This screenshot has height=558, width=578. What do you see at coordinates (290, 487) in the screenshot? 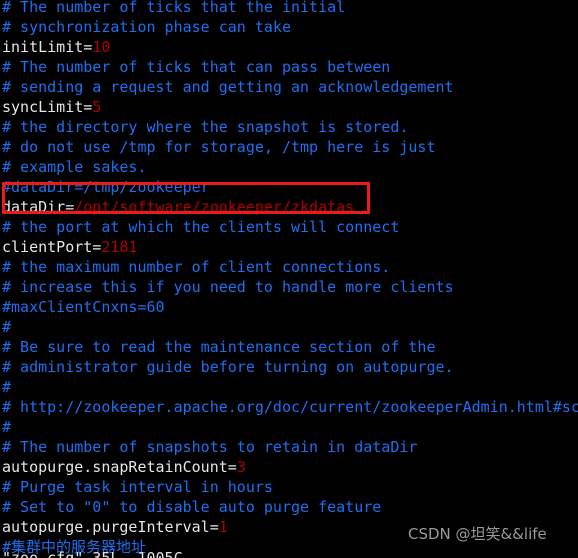
I see `code-line: # Purge task interval in hours` at bounding box center [290, 487].